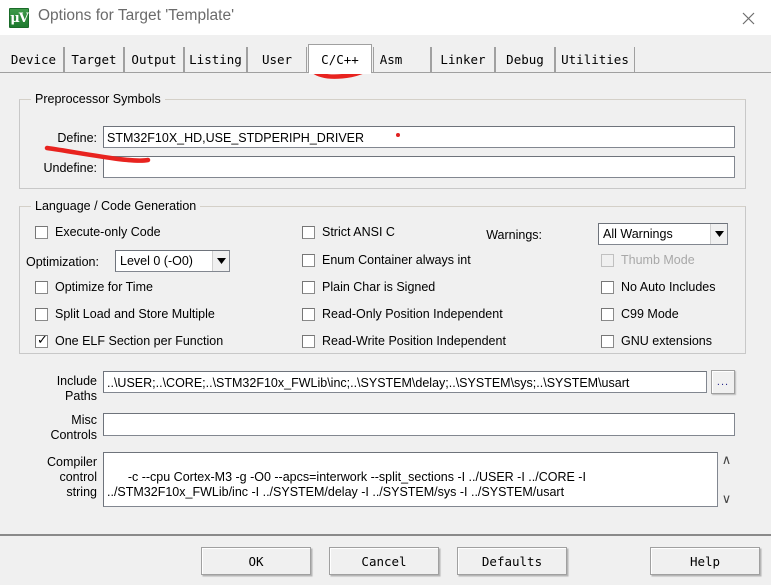 This screenshot has height=585, width=771. I want to click on optimization-select: Level 0 (-O0), so click(172, 261).